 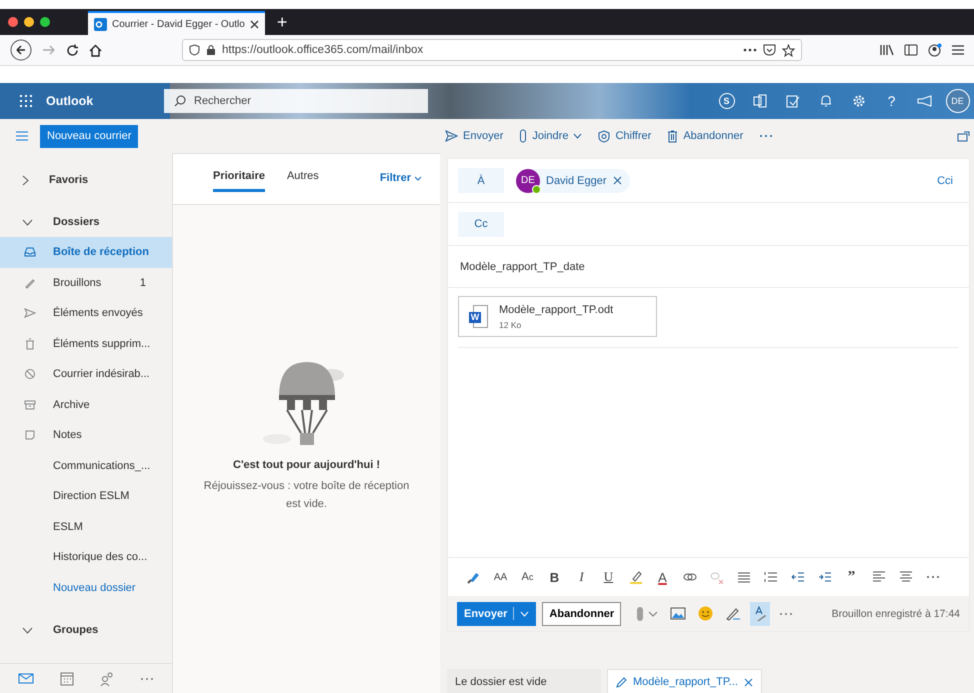 I want to click on command-button: Abandonner, so click(x=705, y=136).